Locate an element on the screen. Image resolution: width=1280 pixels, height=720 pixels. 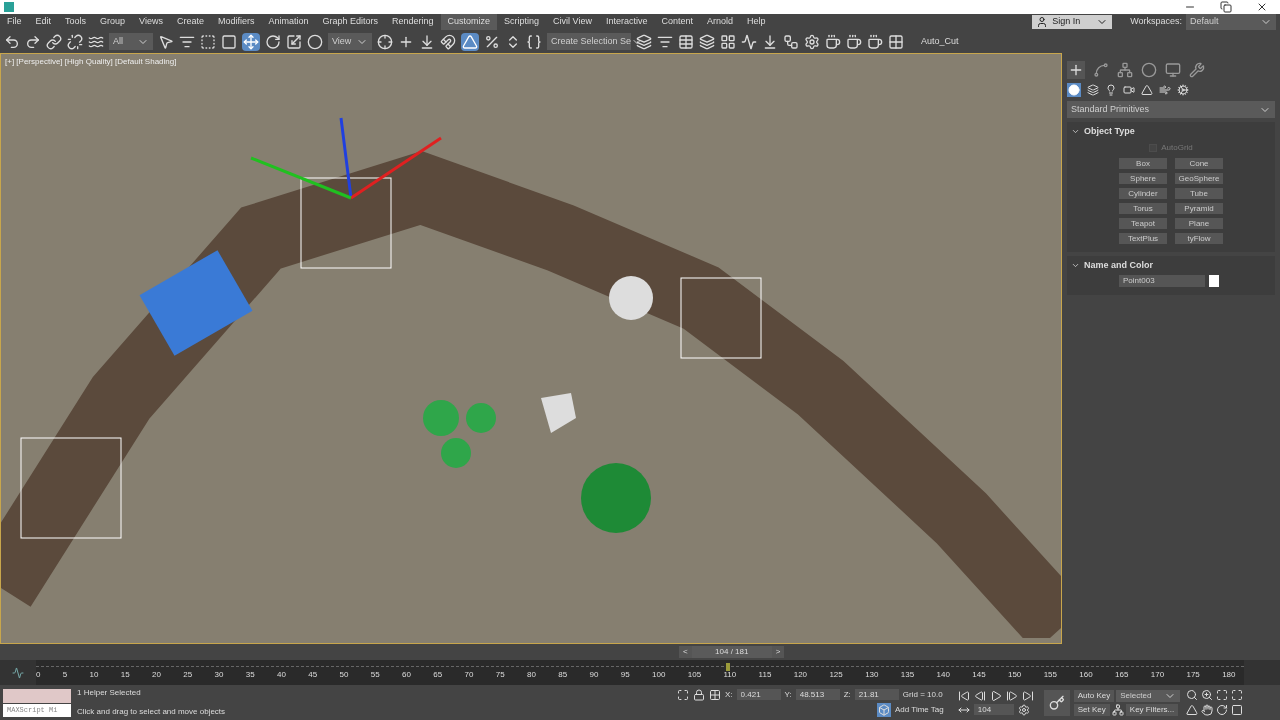
play-icon is located at coordinates (995, 695).